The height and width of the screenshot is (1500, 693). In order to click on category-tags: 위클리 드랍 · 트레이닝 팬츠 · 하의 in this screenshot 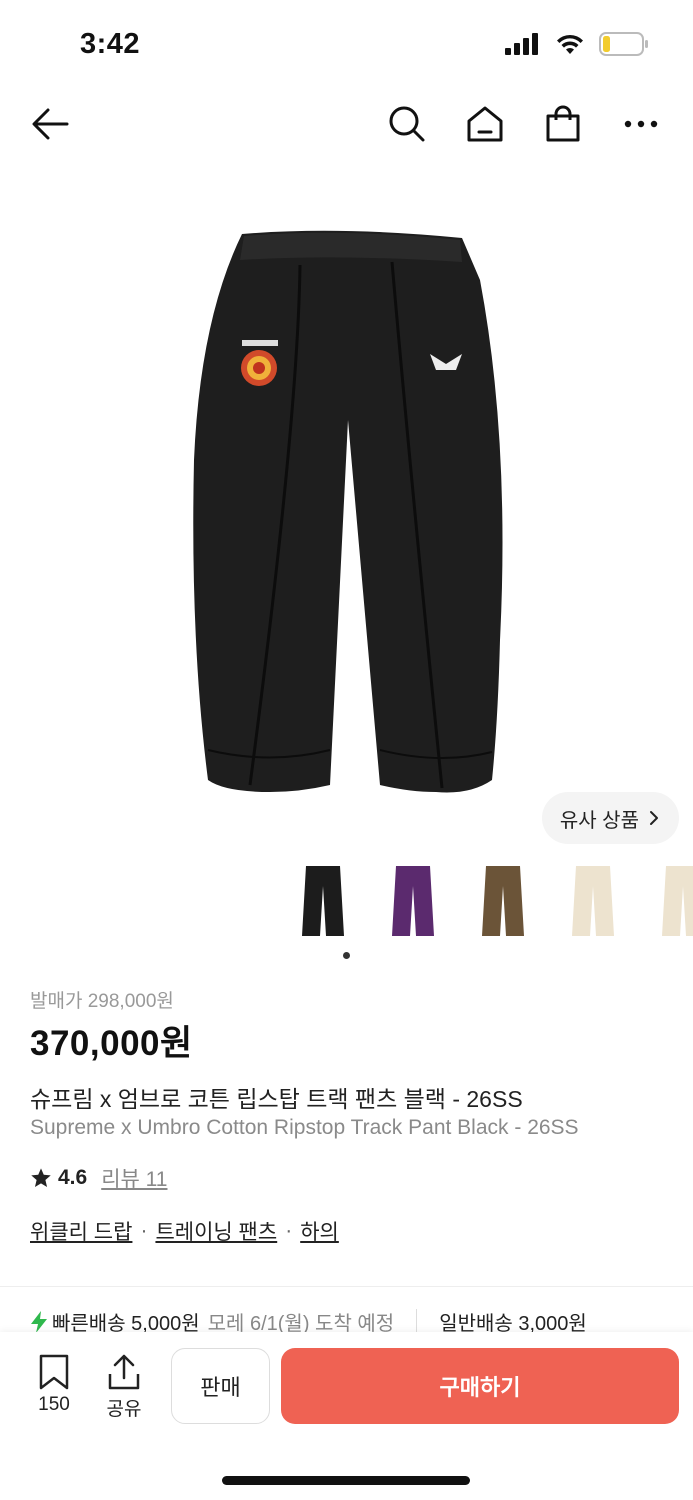, I will do `click(184, 1231)`.